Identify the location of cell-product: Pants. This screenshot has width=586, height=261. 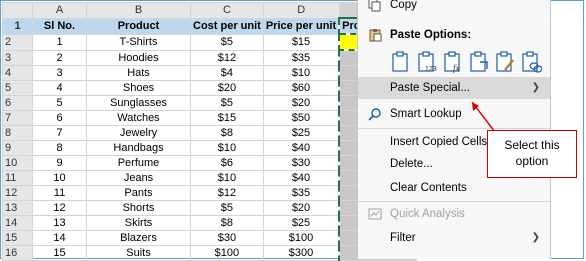
(138, 192).